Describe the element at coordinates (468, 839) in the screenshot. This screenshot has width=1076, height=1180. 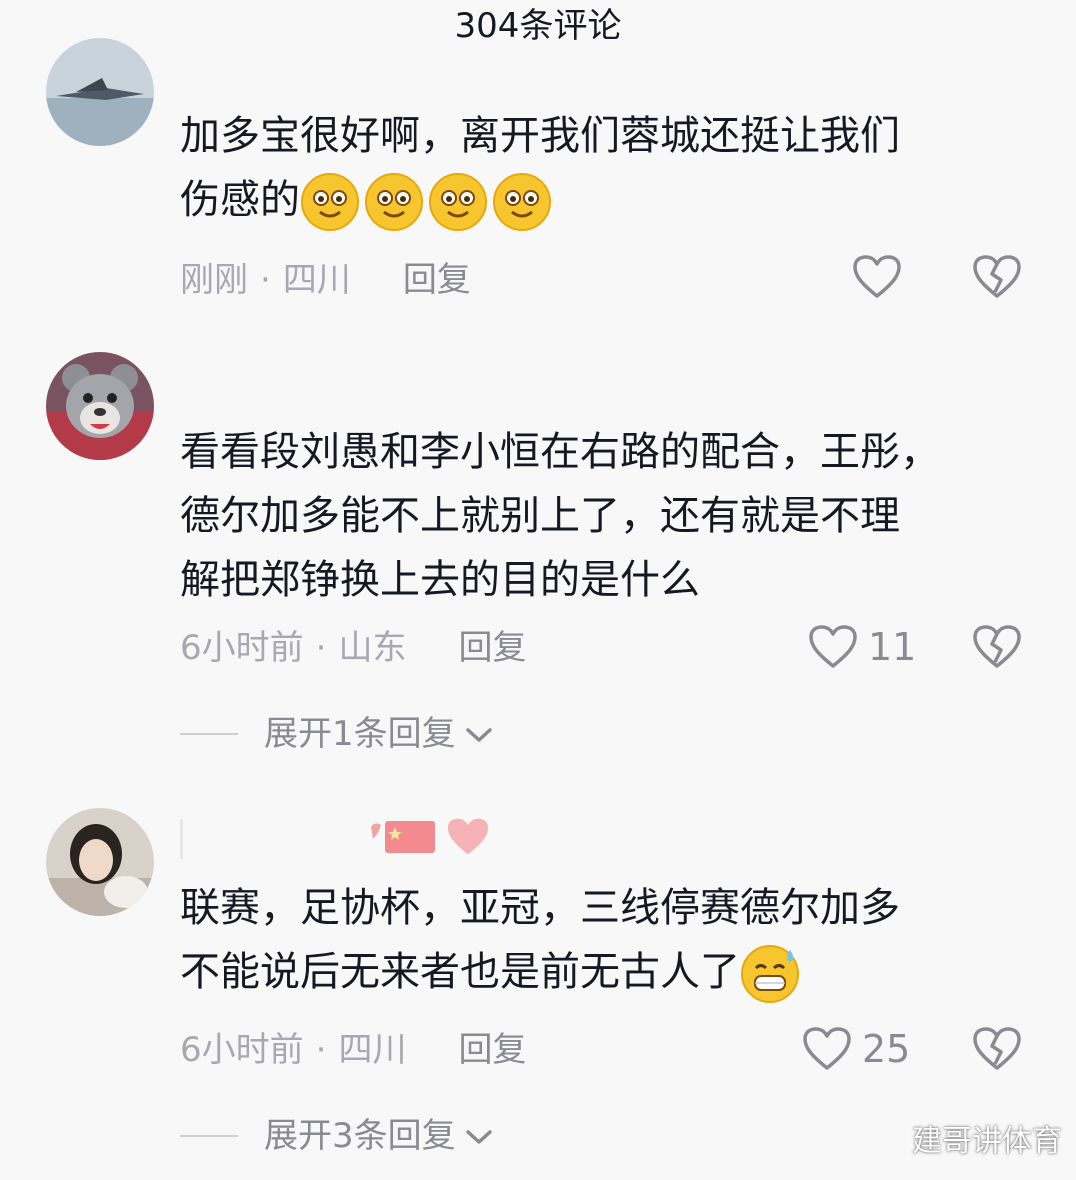
I see `pink-heart-icon` at that location.